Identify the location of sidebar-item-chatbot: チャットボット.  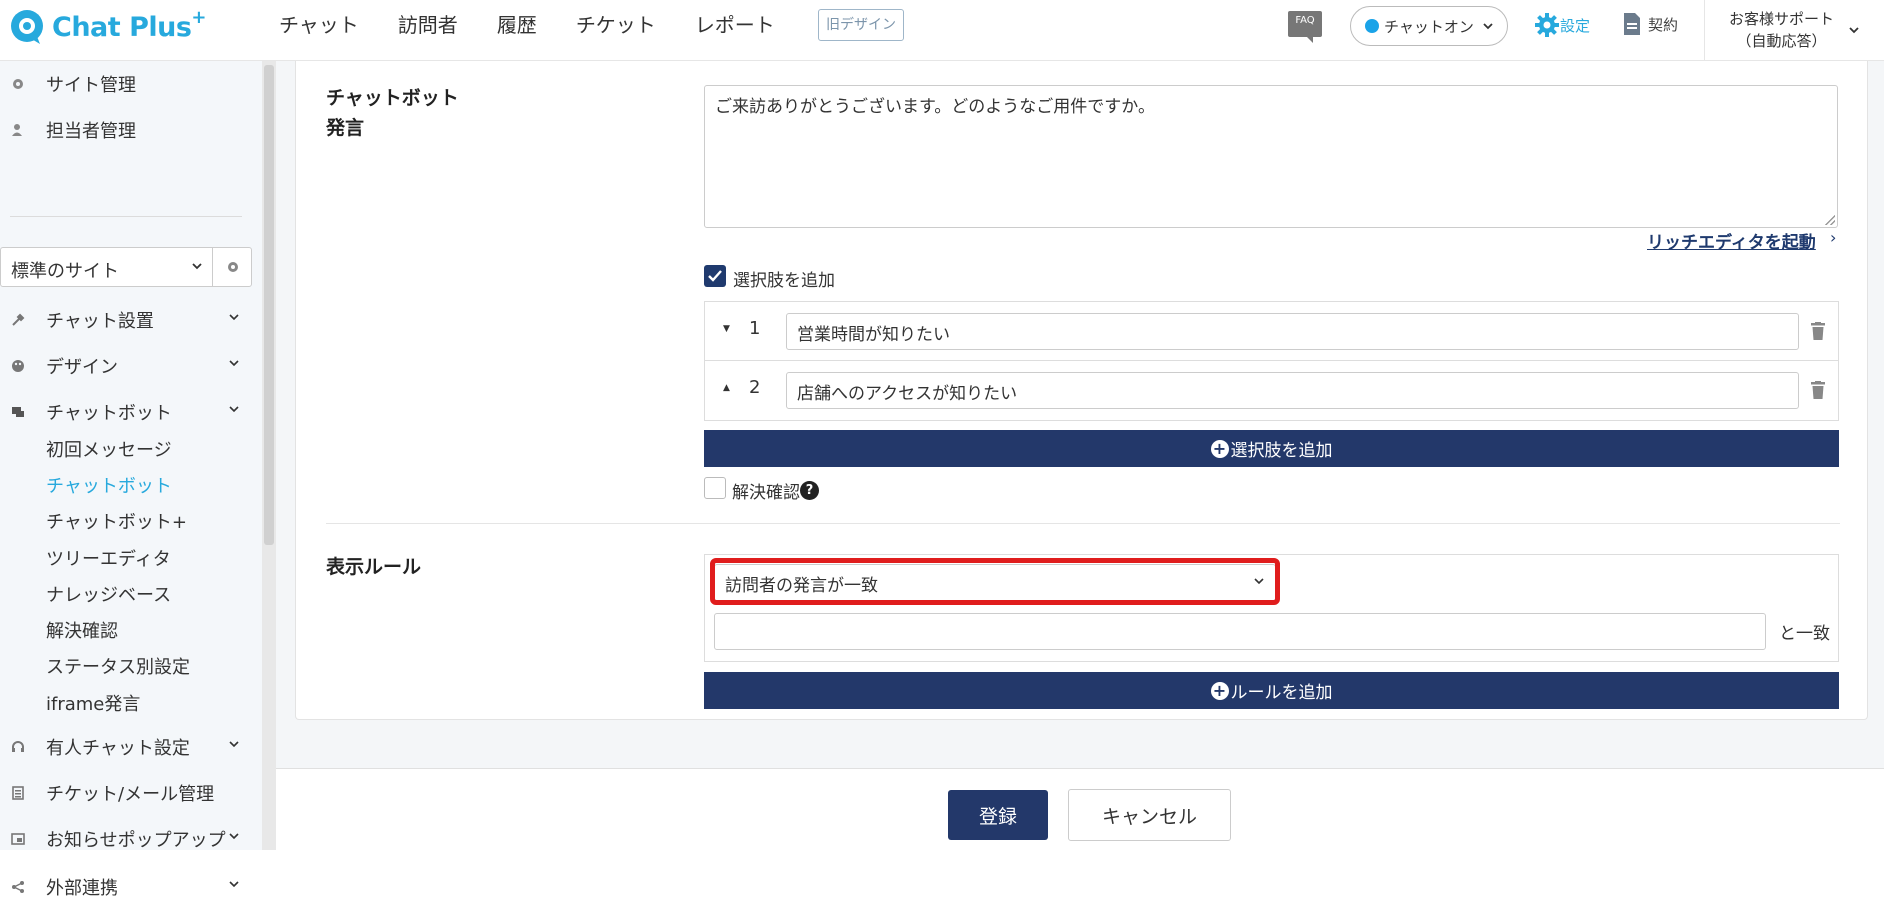
(125, 412).